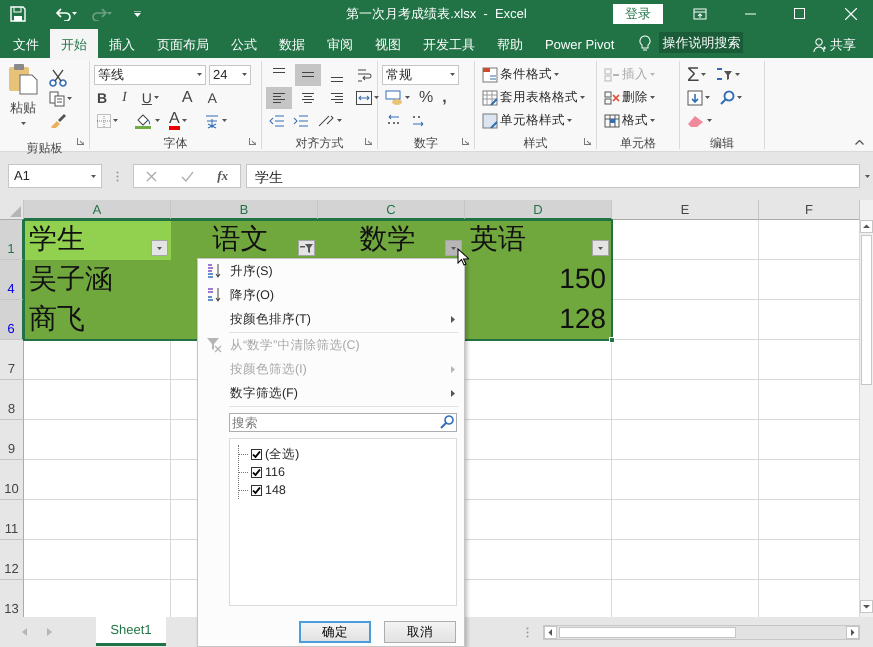  Describe the element at coordinates (701, 43) in the screenshot. I see `tell-me-search: 操作说明搜索` at that location.